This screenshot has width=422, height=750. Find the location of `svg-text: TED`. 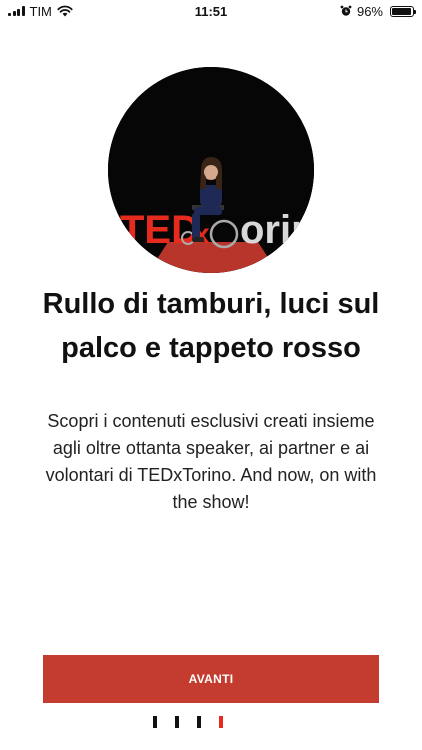

svg-text: TED is located at coordinates (160, 230).